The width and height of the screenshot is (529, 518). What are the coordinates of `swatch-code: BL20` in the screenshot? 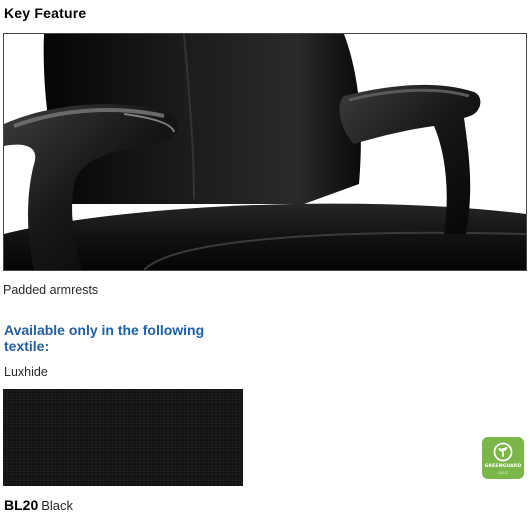 It's located at (21, 505).